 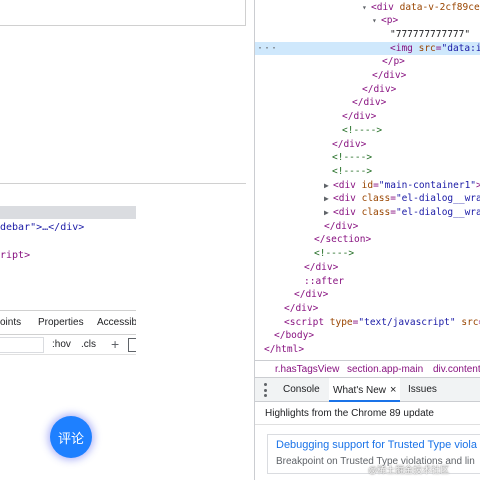 I want to click on dom-node-content: <!---->, so click(x=334, y=254).